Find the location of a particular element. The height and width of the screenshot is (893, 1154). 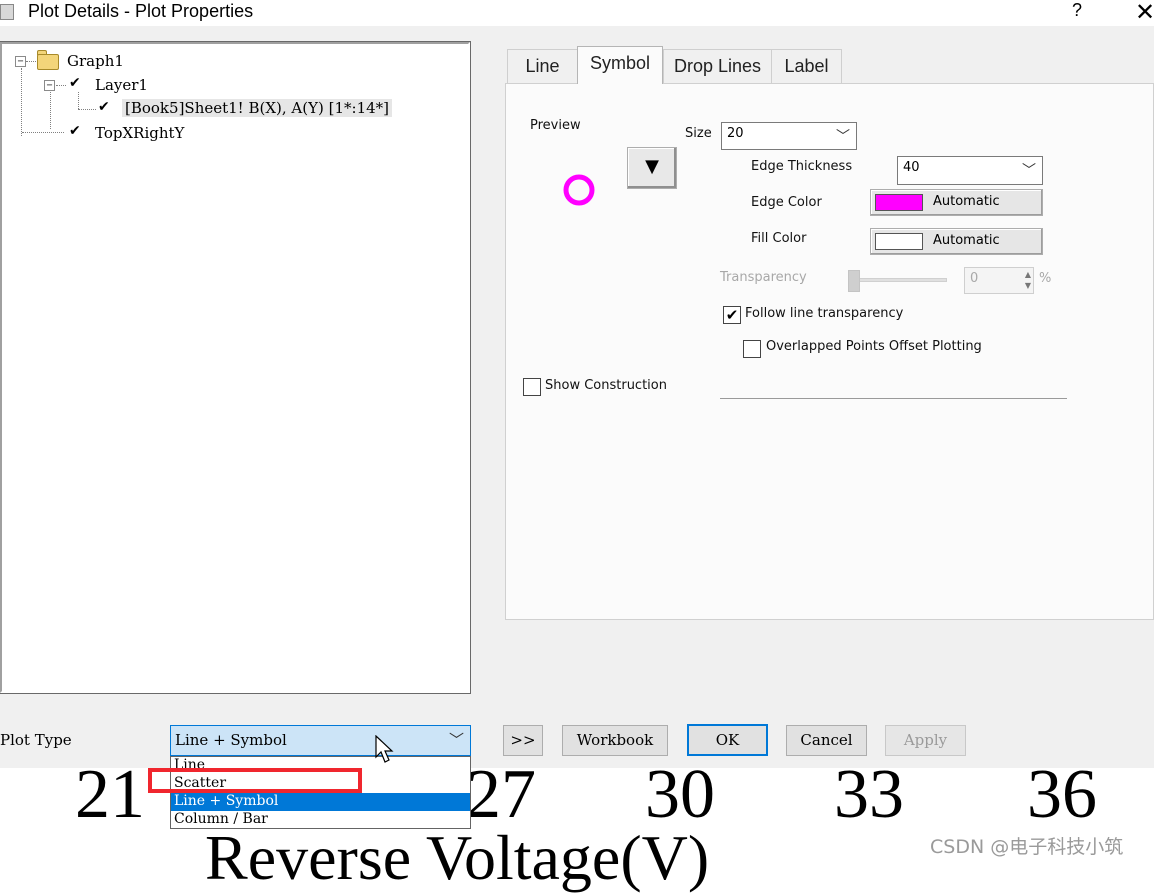

tab-label: Label is located at coordinates (806, 66).